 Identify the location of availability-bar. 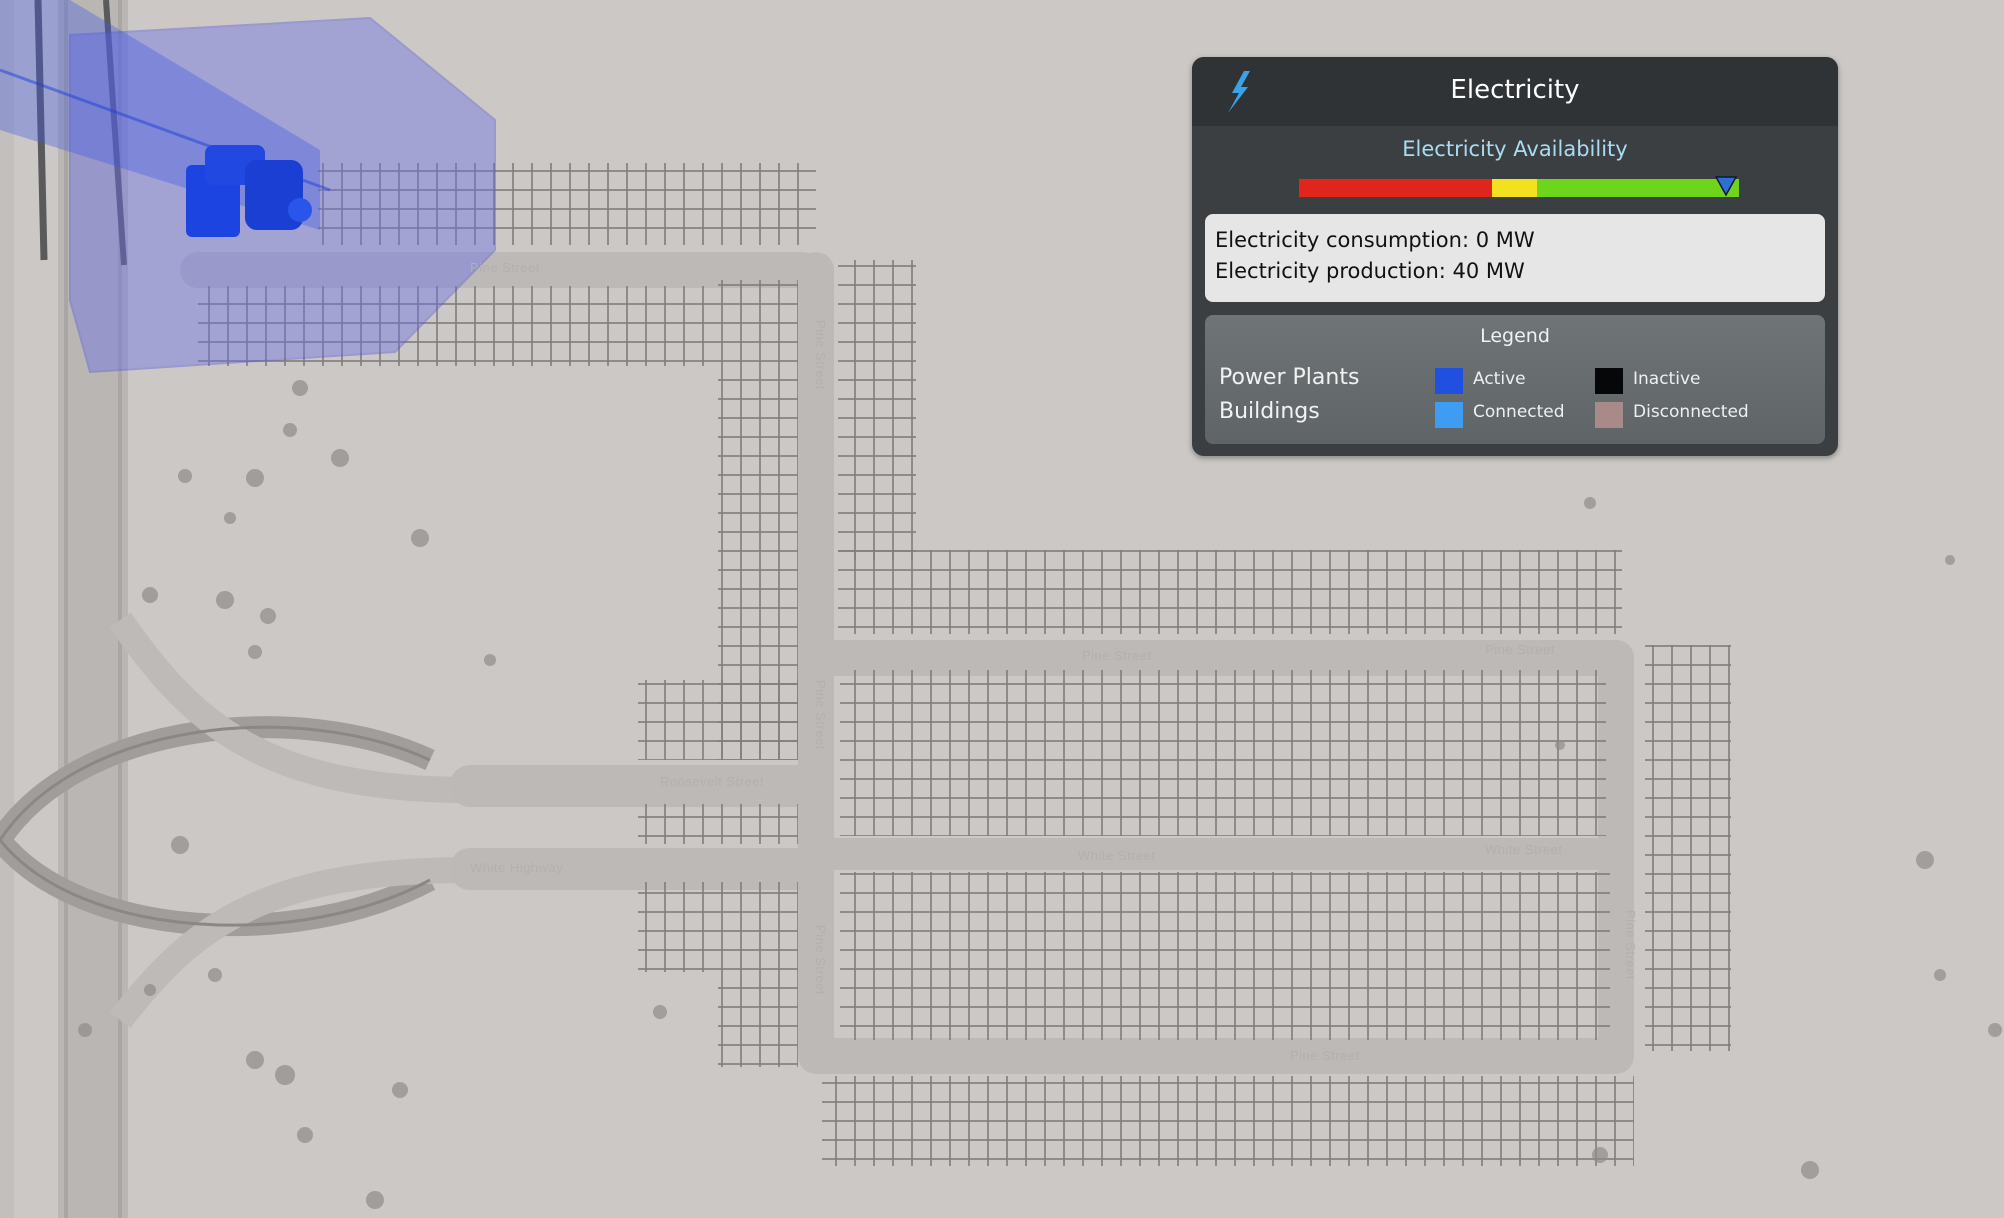
(1519, 188).